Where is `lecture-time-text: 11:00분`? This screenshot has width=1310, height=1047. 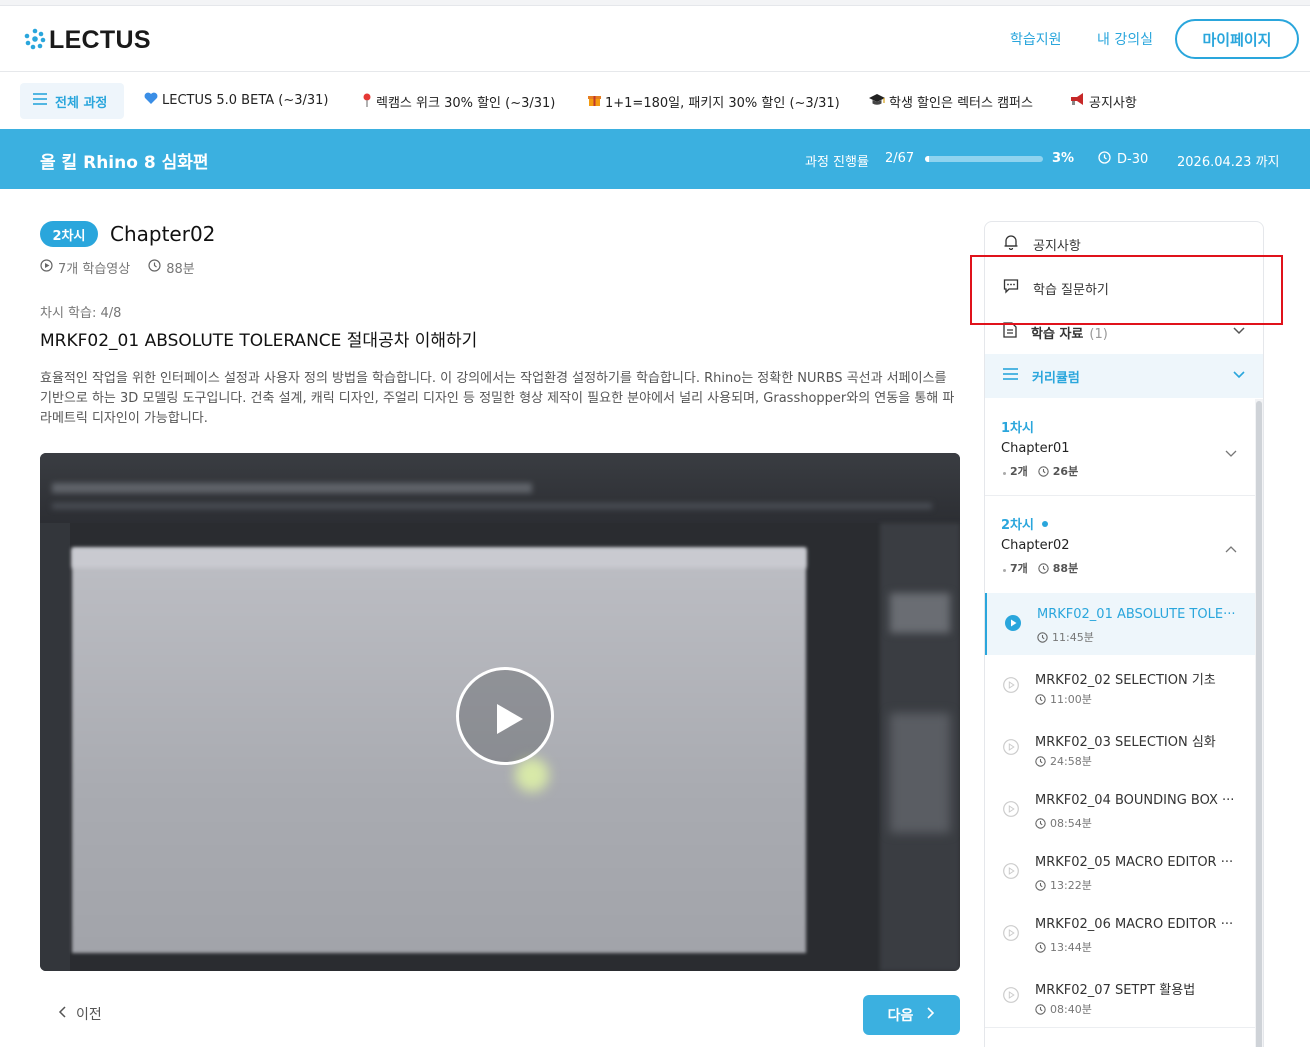 lecture-time-text: 11:00분 is located at coordinates (1071, 699).